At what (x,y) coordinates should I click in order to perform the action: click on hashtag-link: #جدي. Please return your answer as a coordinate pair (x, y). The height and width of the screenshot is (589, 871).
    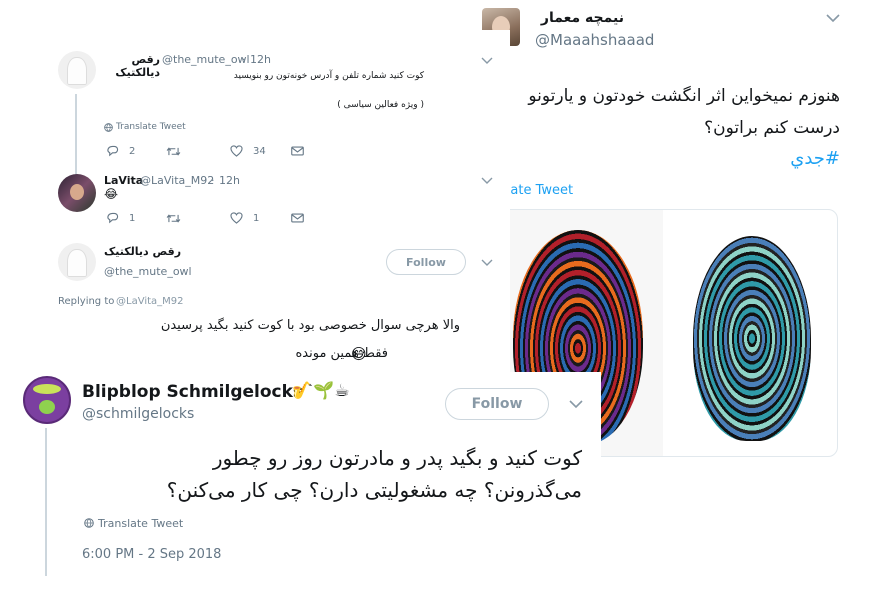
    Looking at the image, I should click on (811, 158).